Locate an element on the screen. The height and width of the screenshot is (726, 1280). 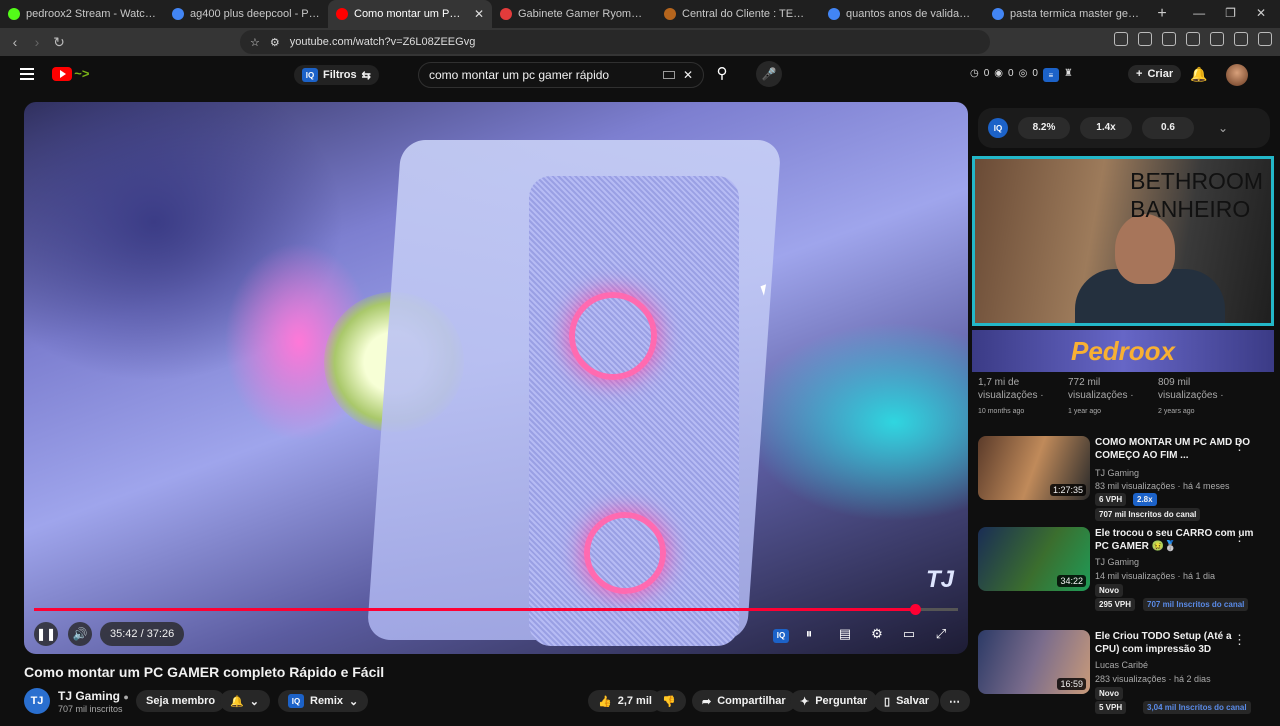
tab-terabyte: Central do Cliente : TERABYTE is located at coordinates (738, 14).